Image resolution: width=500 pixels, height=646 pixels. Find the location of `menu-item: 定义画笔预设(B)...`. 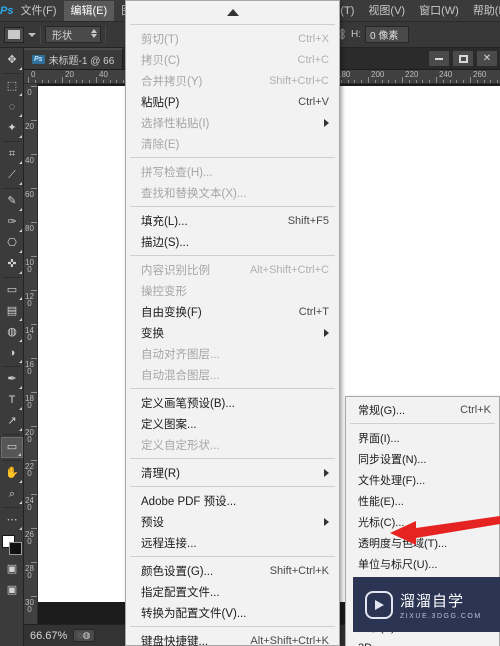

menu-item: 定义画笔预设(B)... is located at coordinates (232, 402).